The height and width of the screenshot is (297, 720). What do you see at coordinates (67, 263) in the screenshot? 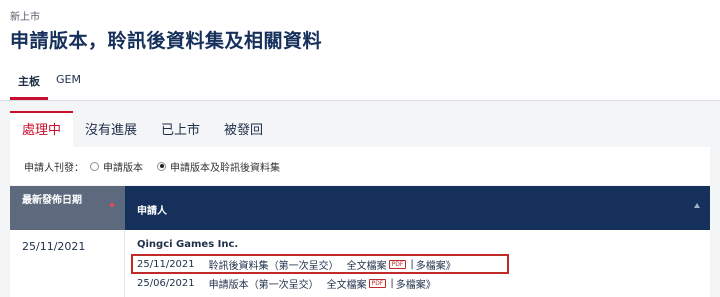
I see `row-date: 25/11/2021` at bounding box center [67, 263].